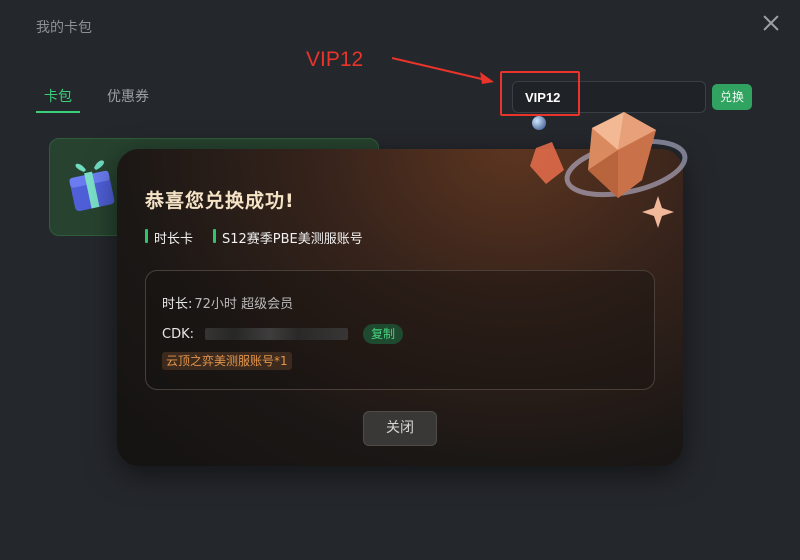 This screenshot has height=560, width=800. I want to click on window-title: 我的卡包, so click(64, 28).